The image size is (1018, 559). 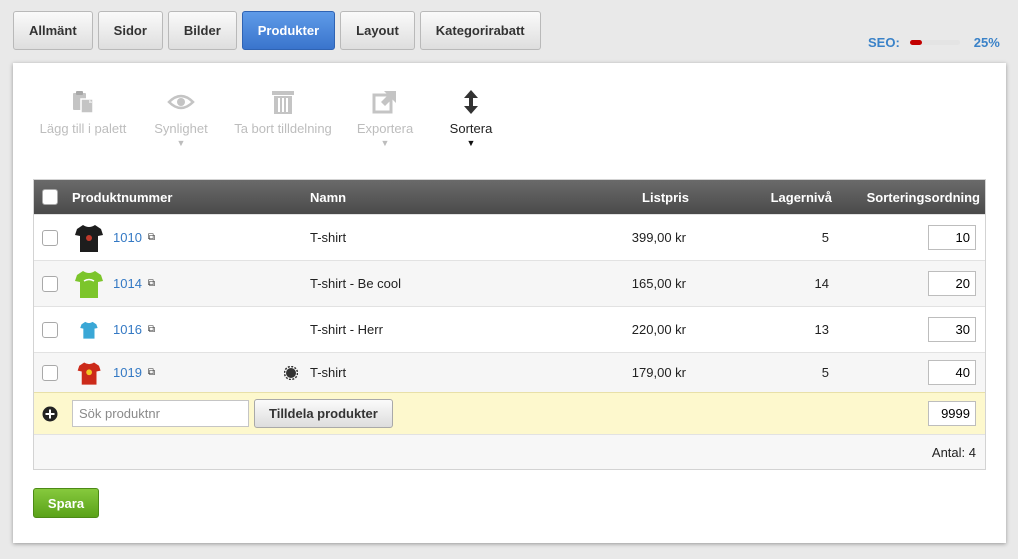 What do you see at coordinates (127, 329) in the screenshot?
I see `product-number-link: 1016` at bounding box center [127, 329].